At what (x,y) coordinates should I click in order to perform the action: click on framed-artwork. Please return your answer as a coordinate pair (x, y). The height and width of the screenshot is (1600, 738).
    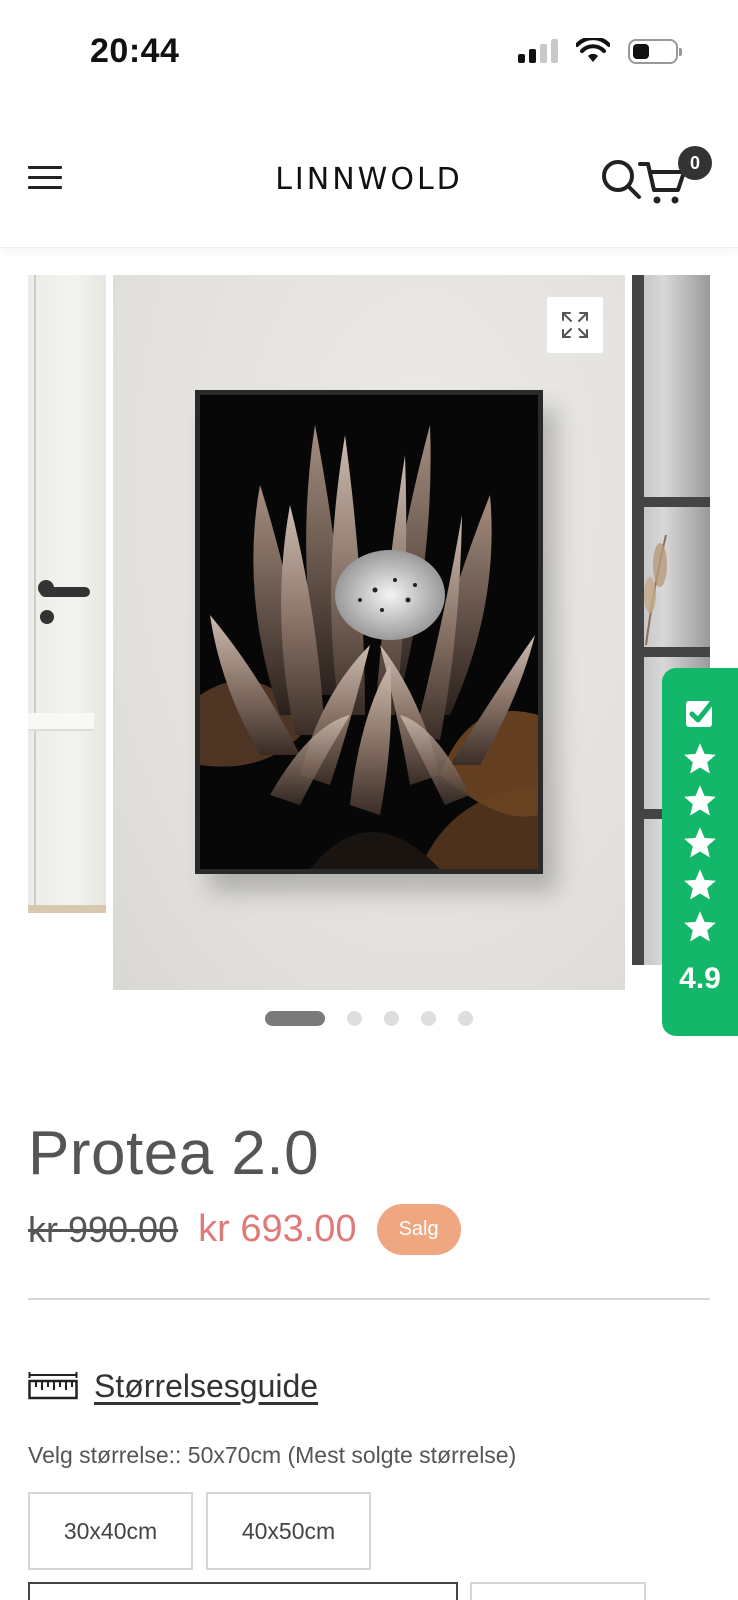
    Looking at the image, I should click on (369, 632).